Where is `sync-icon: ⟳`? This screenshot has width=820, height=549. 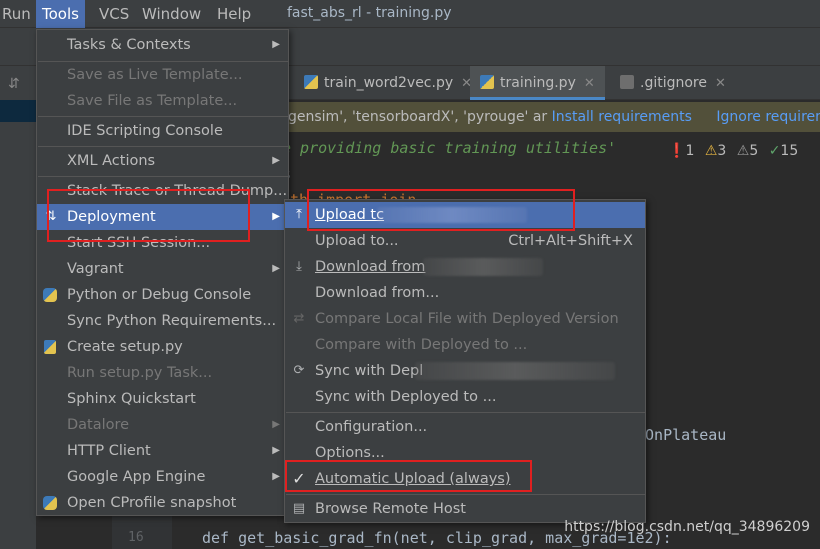
sync-icon: ⟳ is located at coordinates (299, 370).